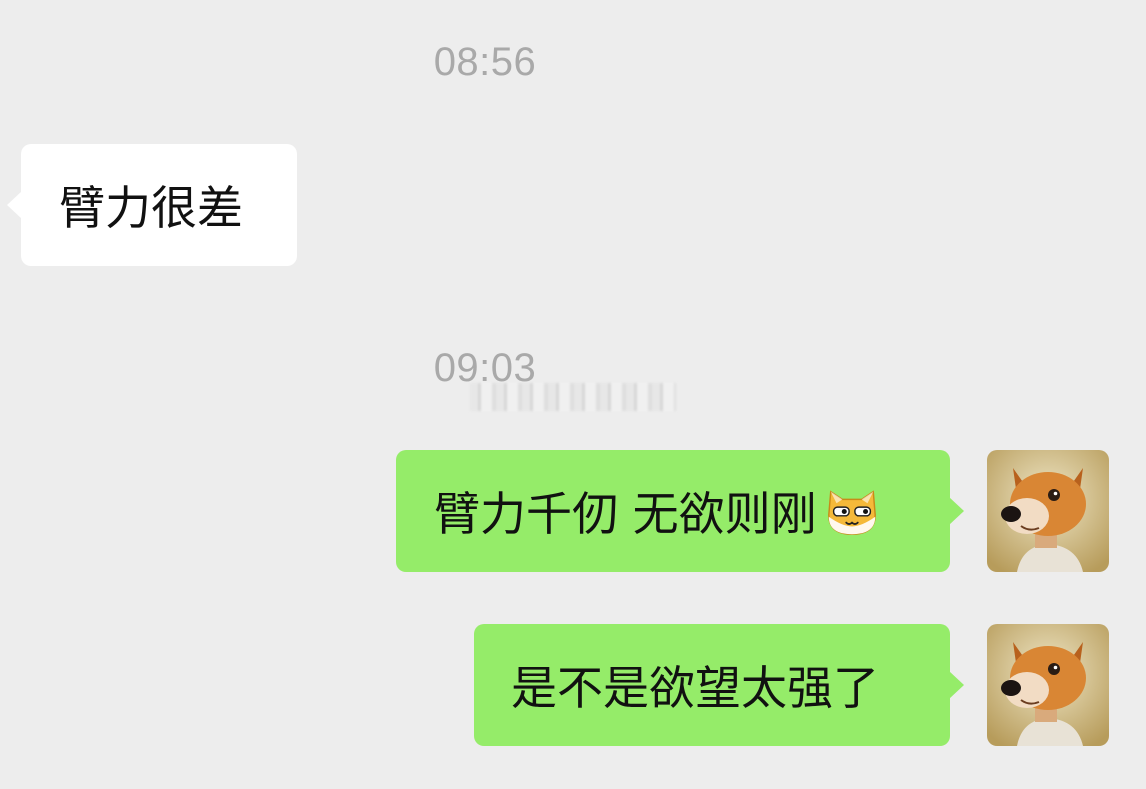 The image size is (1146, 789). Describe the element at coordinates (573, 397) in the screenshot. I see `redacted-overlay` at that location.